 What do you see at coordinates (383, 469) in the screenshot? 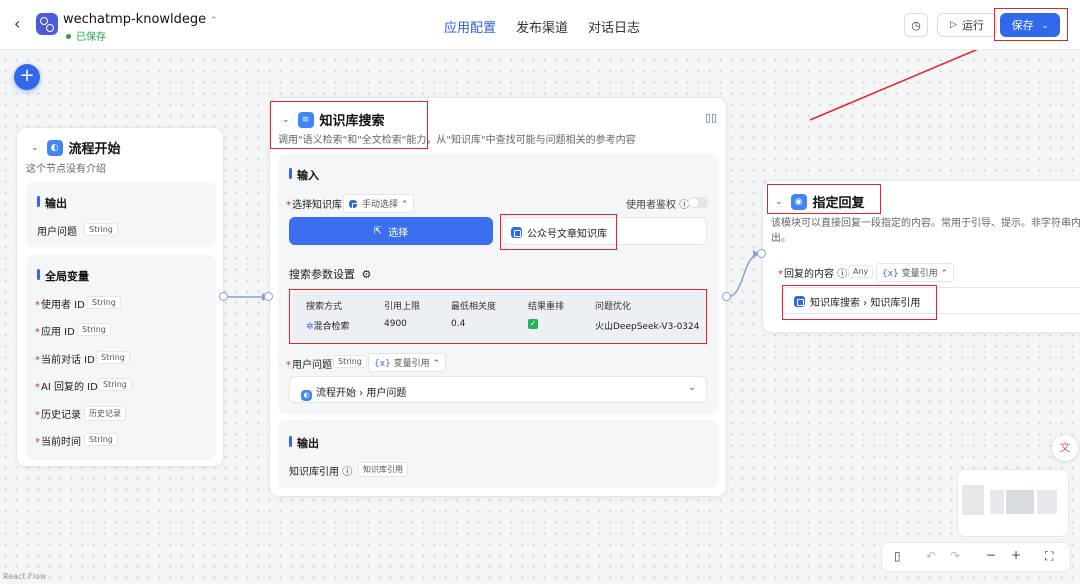
I see `kb-output-type-tag: 知识库引用` at bounding box center [383, 469].